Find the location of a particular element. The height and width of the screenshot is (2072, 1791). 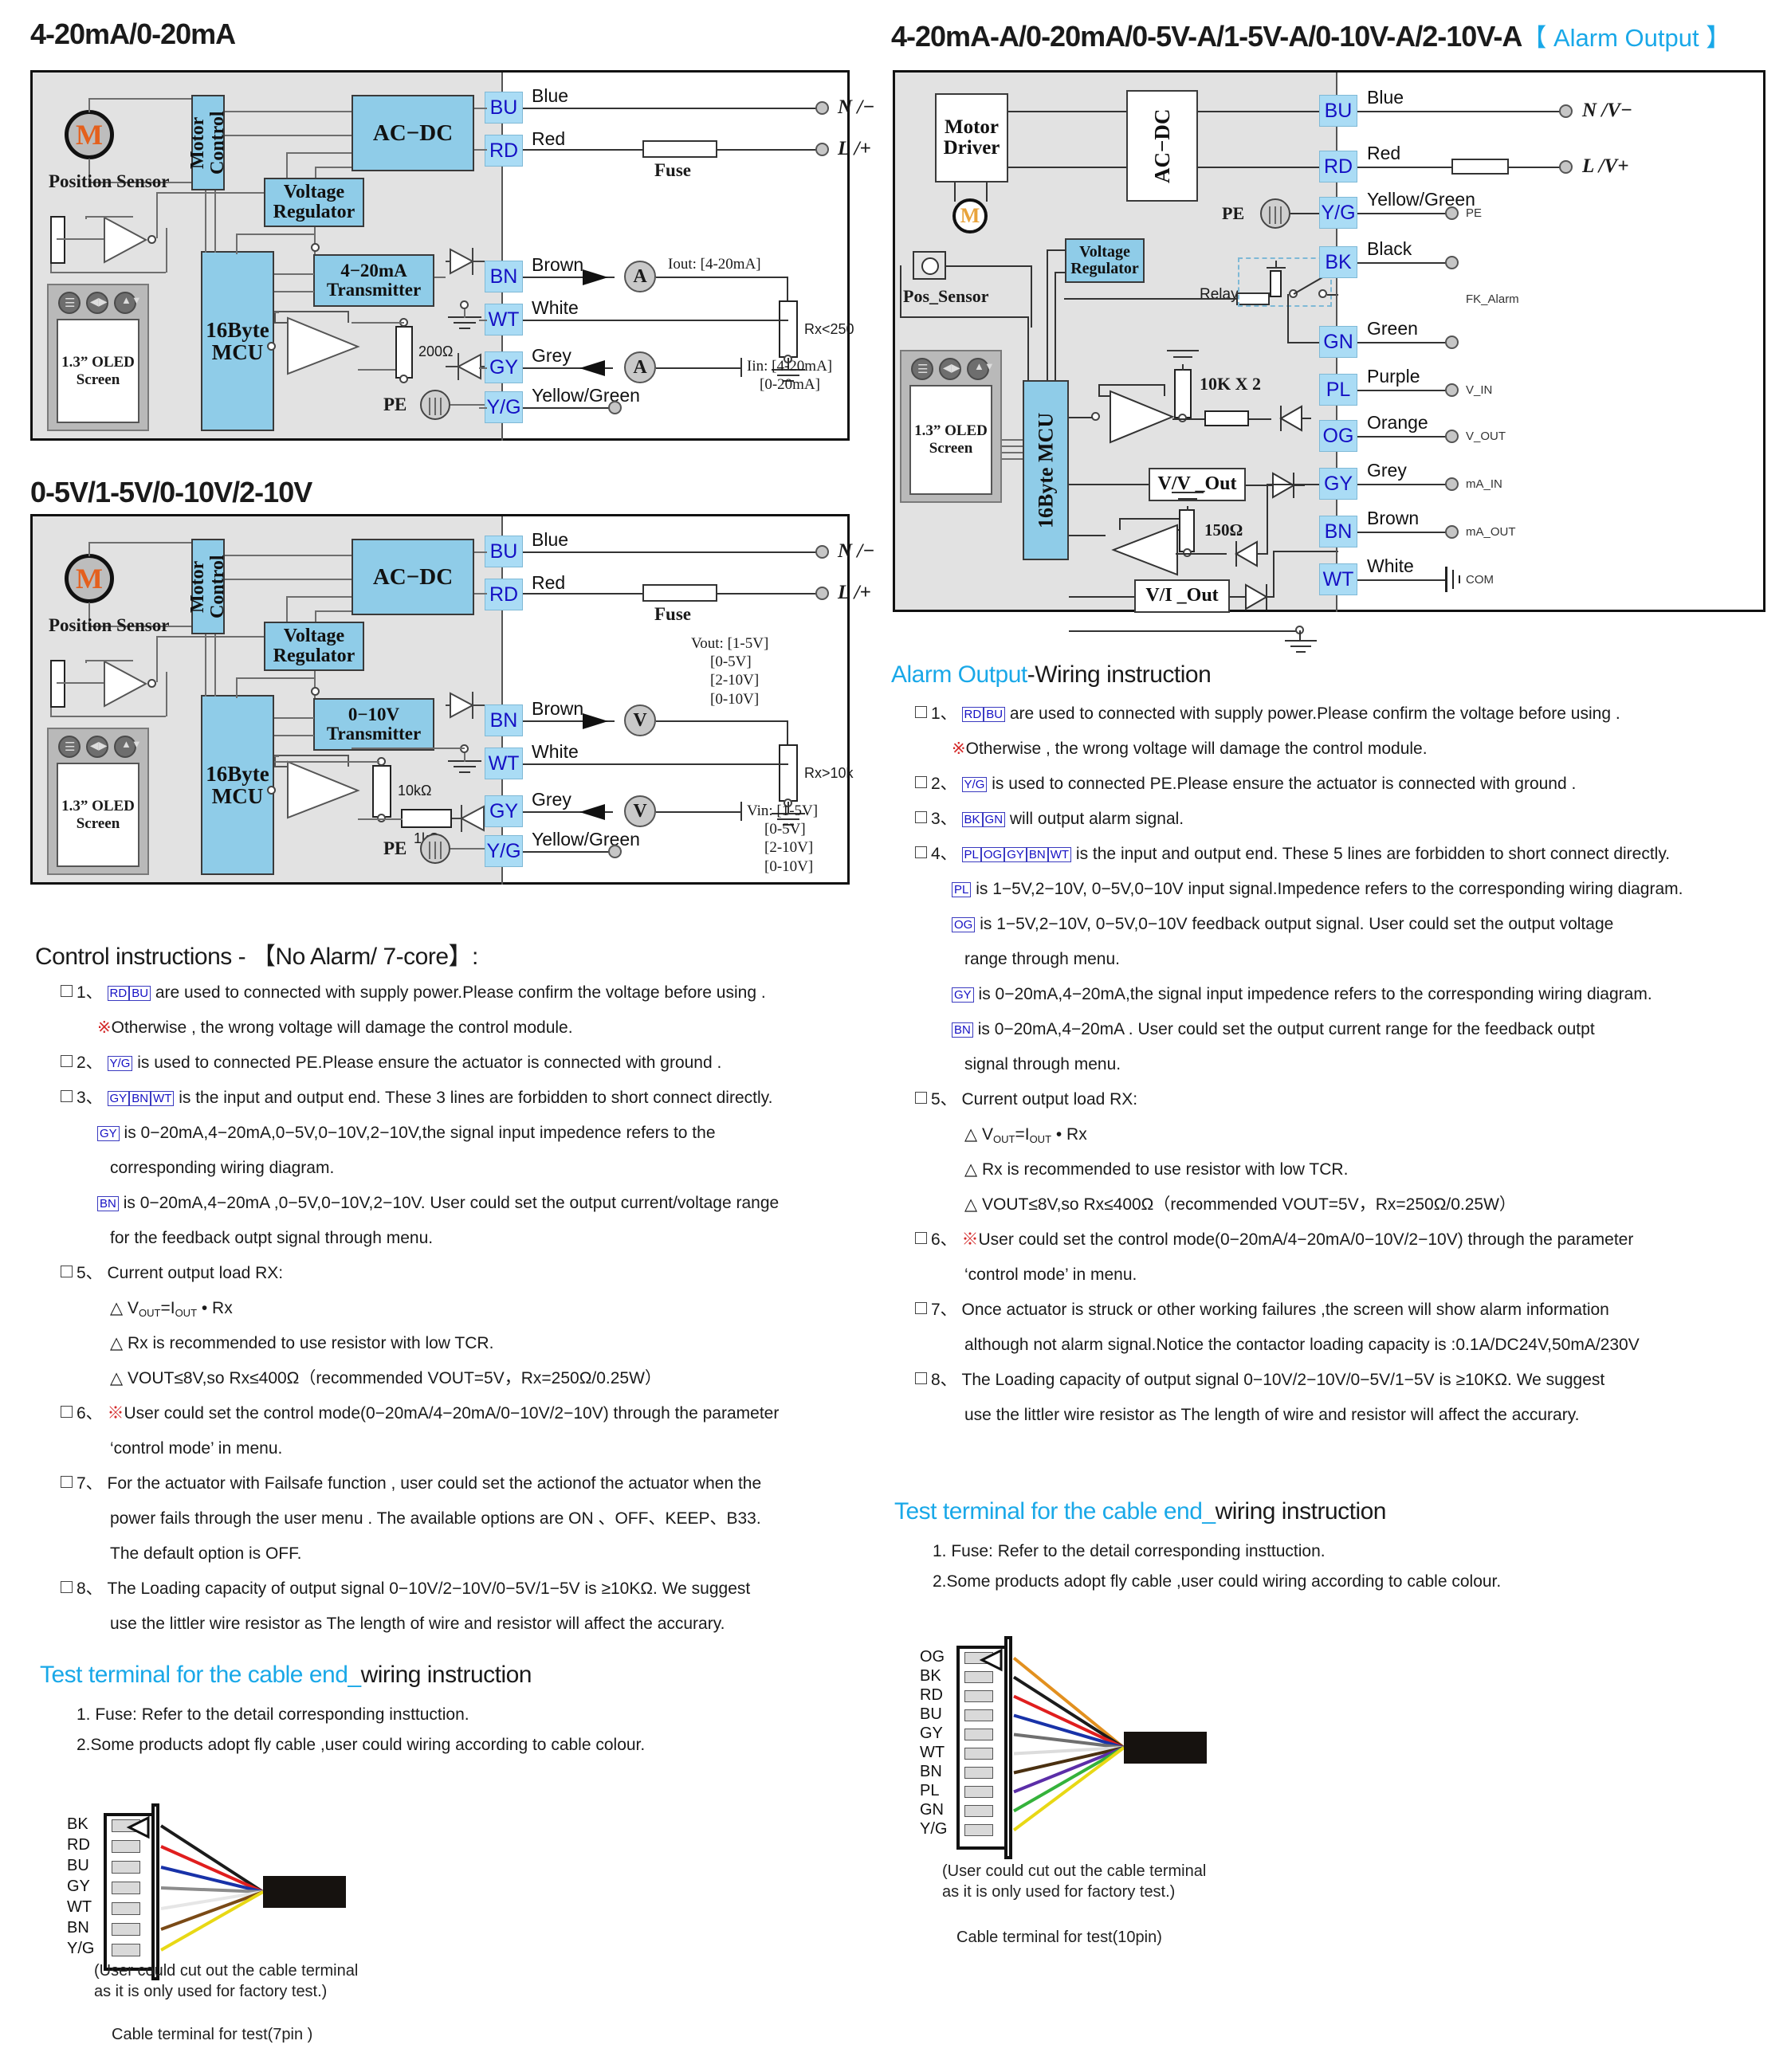

mcu-block-2: 16Byte MCU is located at coordinates (238, 785).